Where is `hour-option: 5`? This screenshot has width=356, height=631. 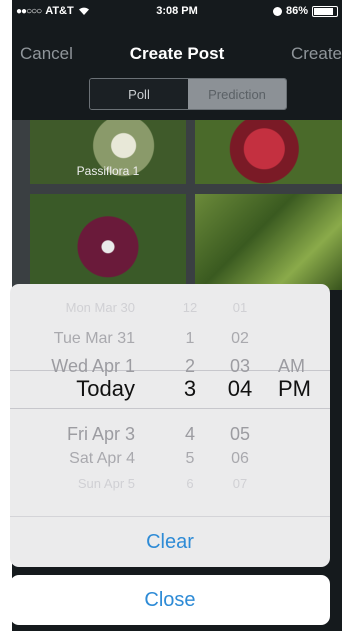 hour-option: 5 is located at coordinates (190, 459).